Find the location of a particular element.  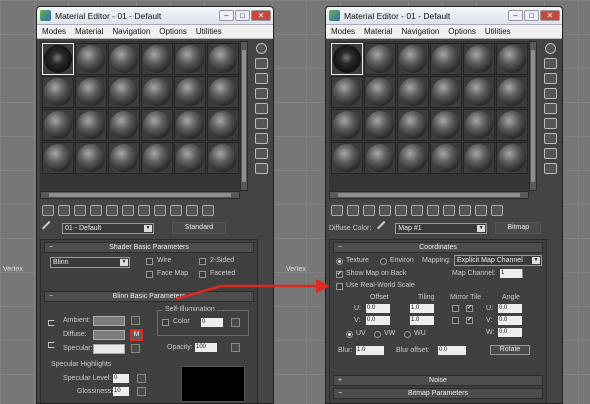

lock-bracket-icon: ⊏ is located at coordinates (51, 323).